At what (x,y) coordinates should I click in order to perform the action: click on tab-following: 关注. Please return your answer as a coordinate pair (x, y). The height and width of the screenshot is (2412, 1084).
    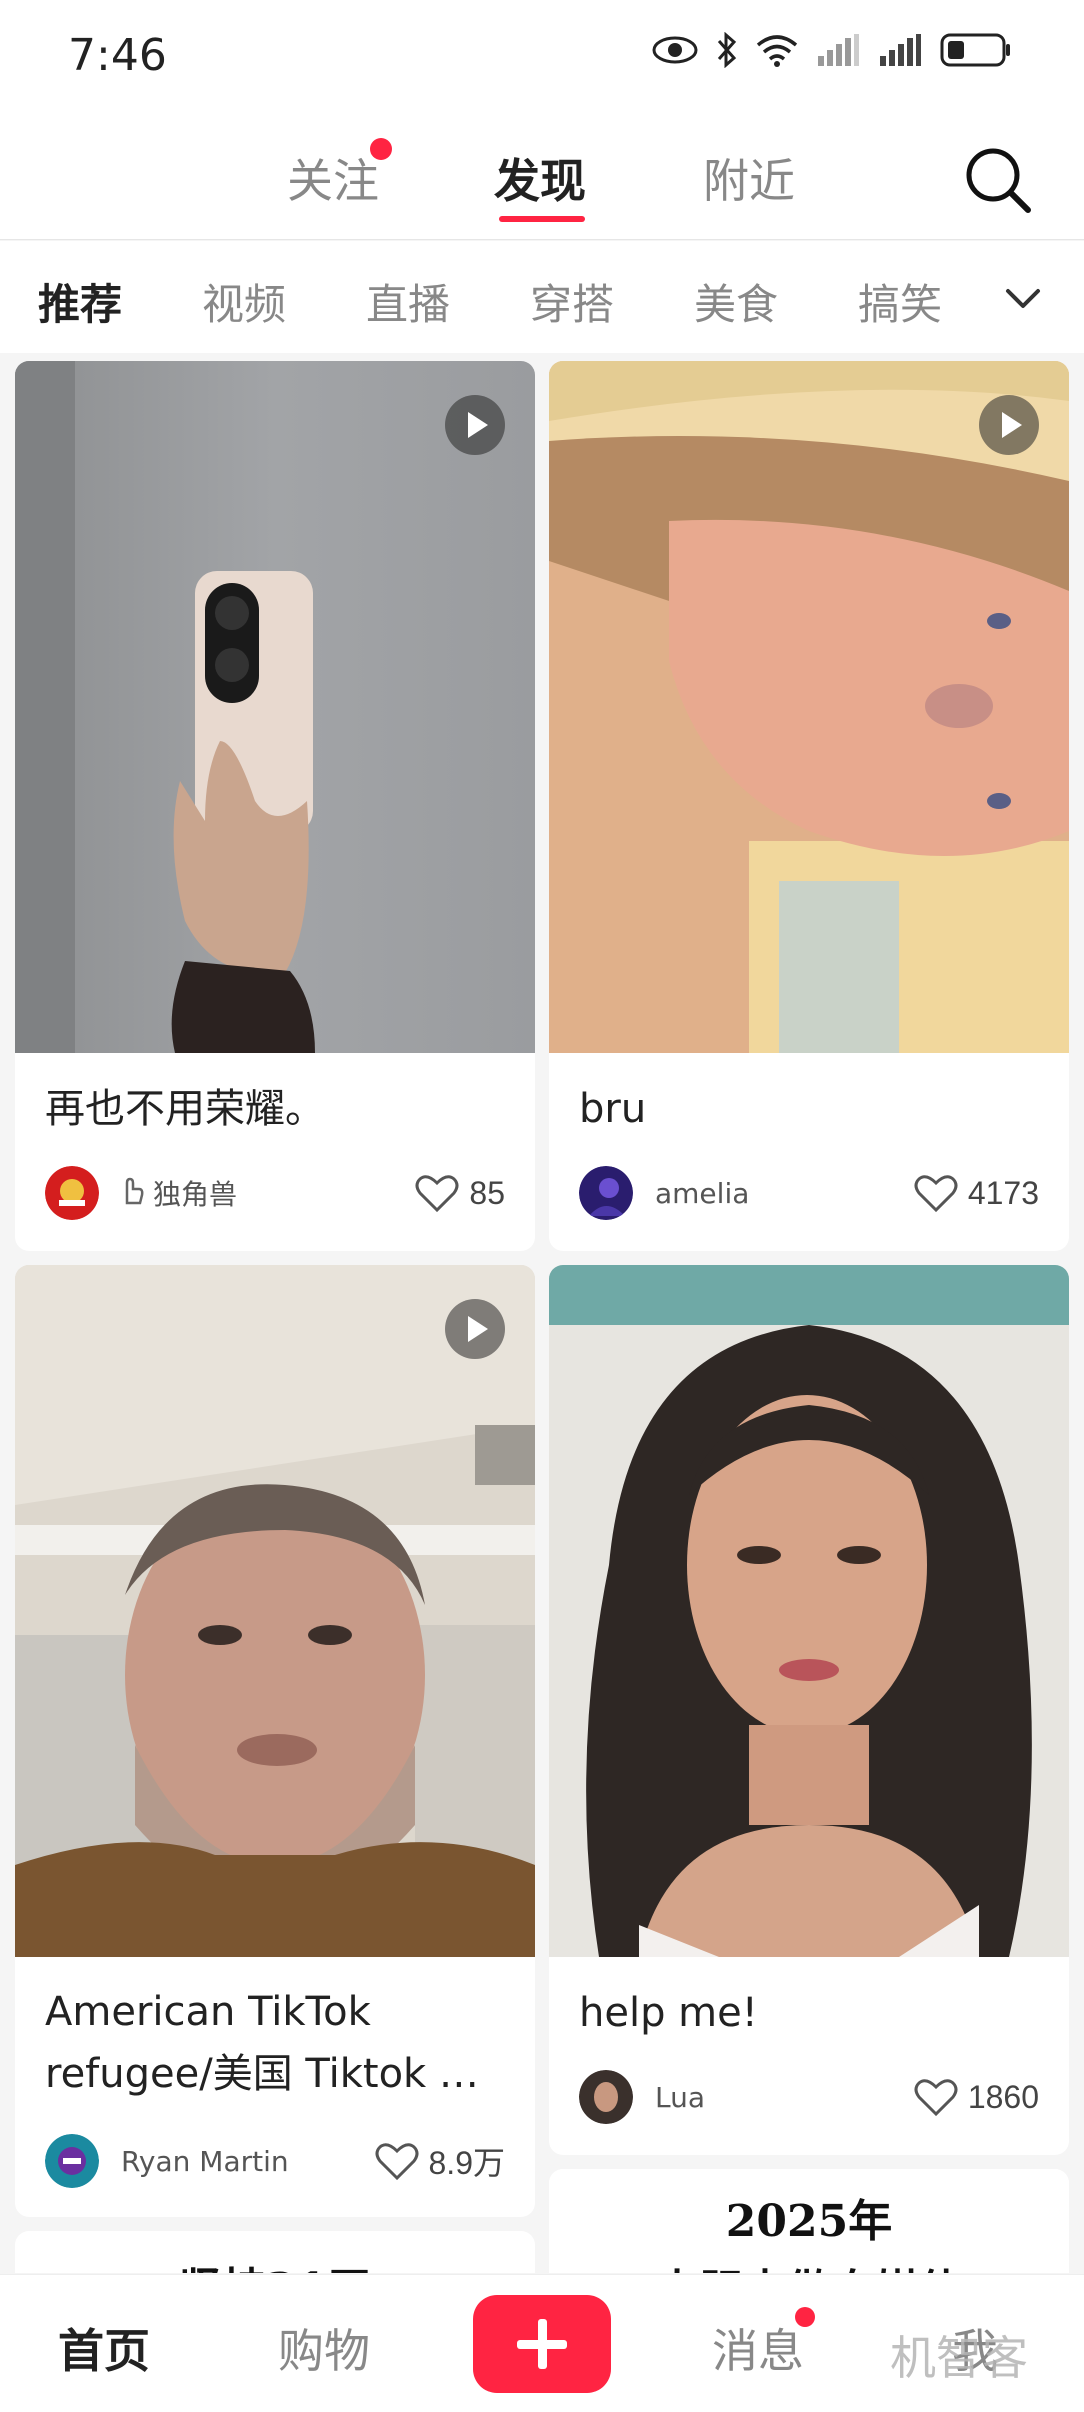
    Looking at the image, I should click on (333, 178).